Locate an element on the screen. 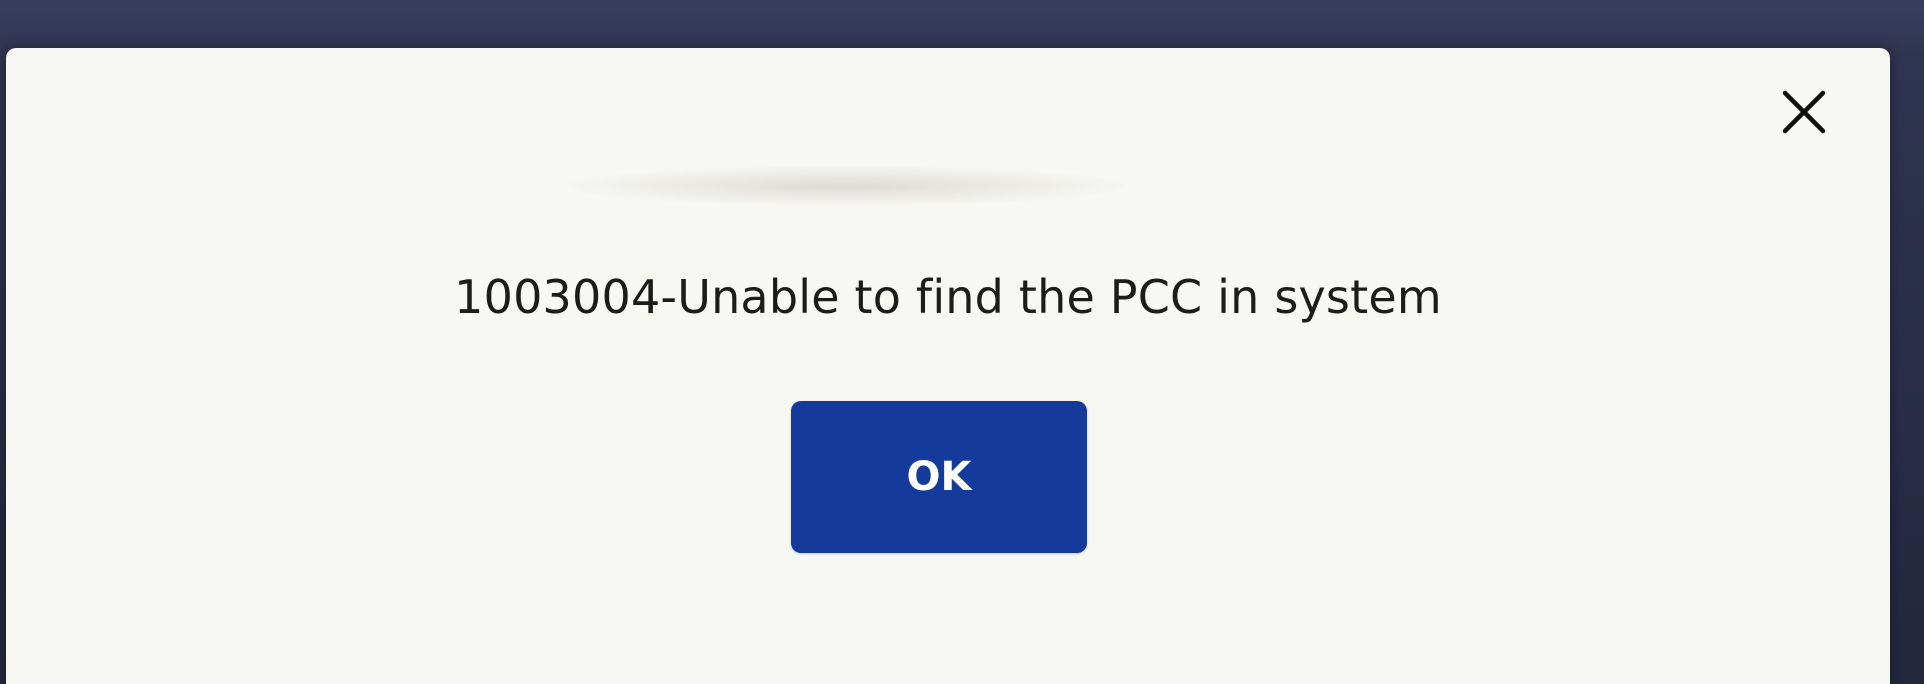 The image size is (1924, 684). close-button is located at coordinates (1804, 114).